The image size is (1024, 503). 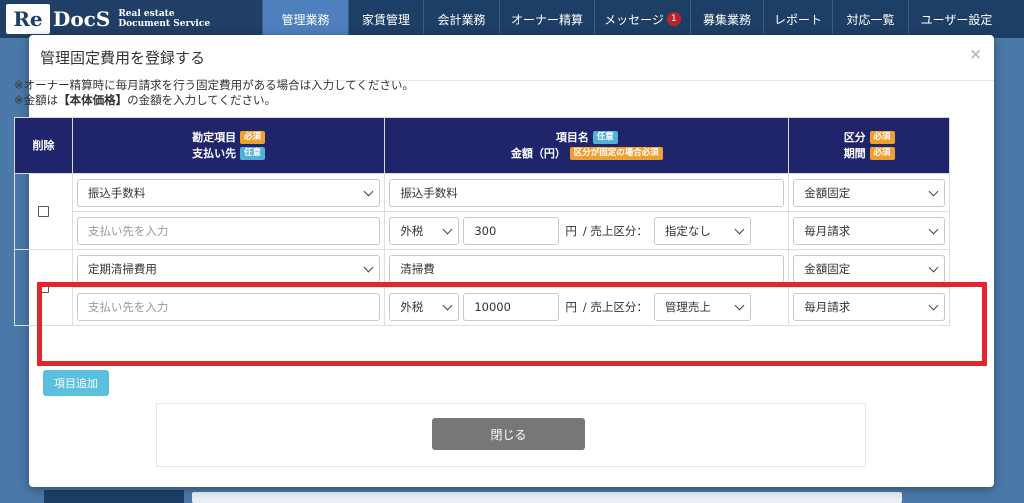 I want to click on amount-input: 10000, so click(x=511, y=306).